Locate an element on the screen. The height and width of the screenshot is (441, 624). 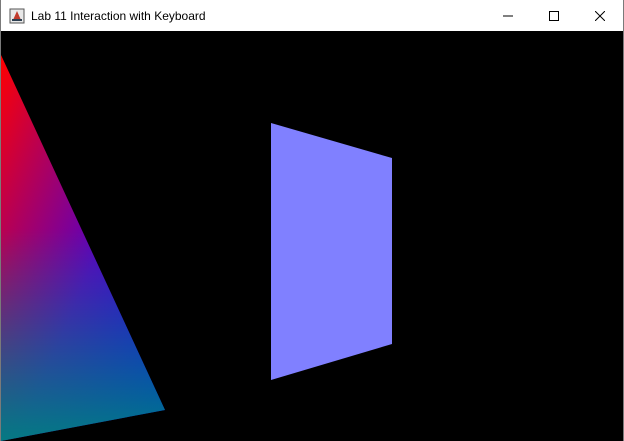
maximize-icon is located at coordinates (554, 15).